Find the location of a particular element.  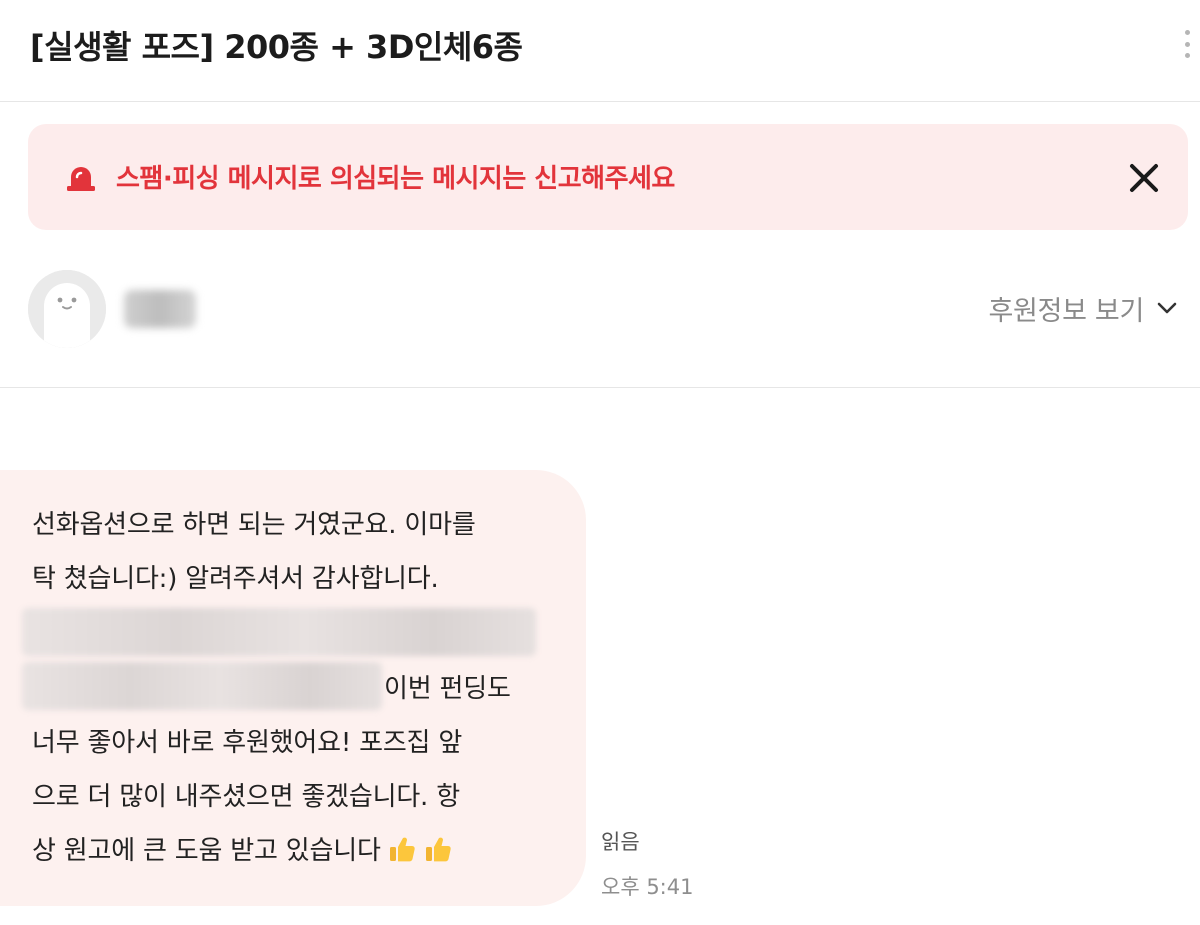

close-icon is located at coordinates (1144, 178).